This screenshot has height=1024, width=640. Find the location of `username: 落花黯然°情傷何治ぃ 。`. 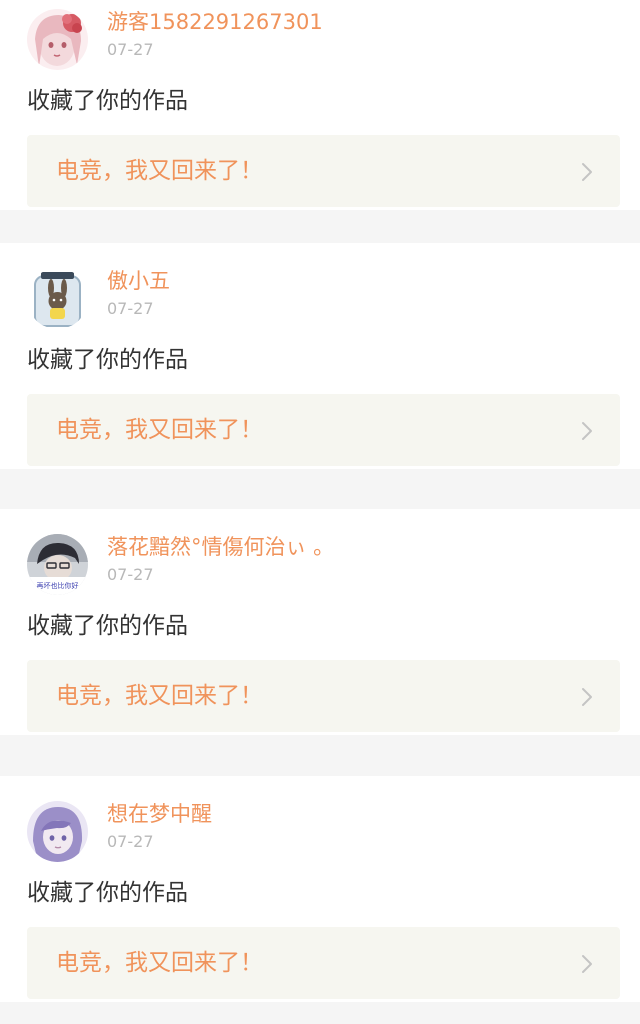

username: 落花黯然°情傷何治ぃ 。 is located at coordinates (220, 547).